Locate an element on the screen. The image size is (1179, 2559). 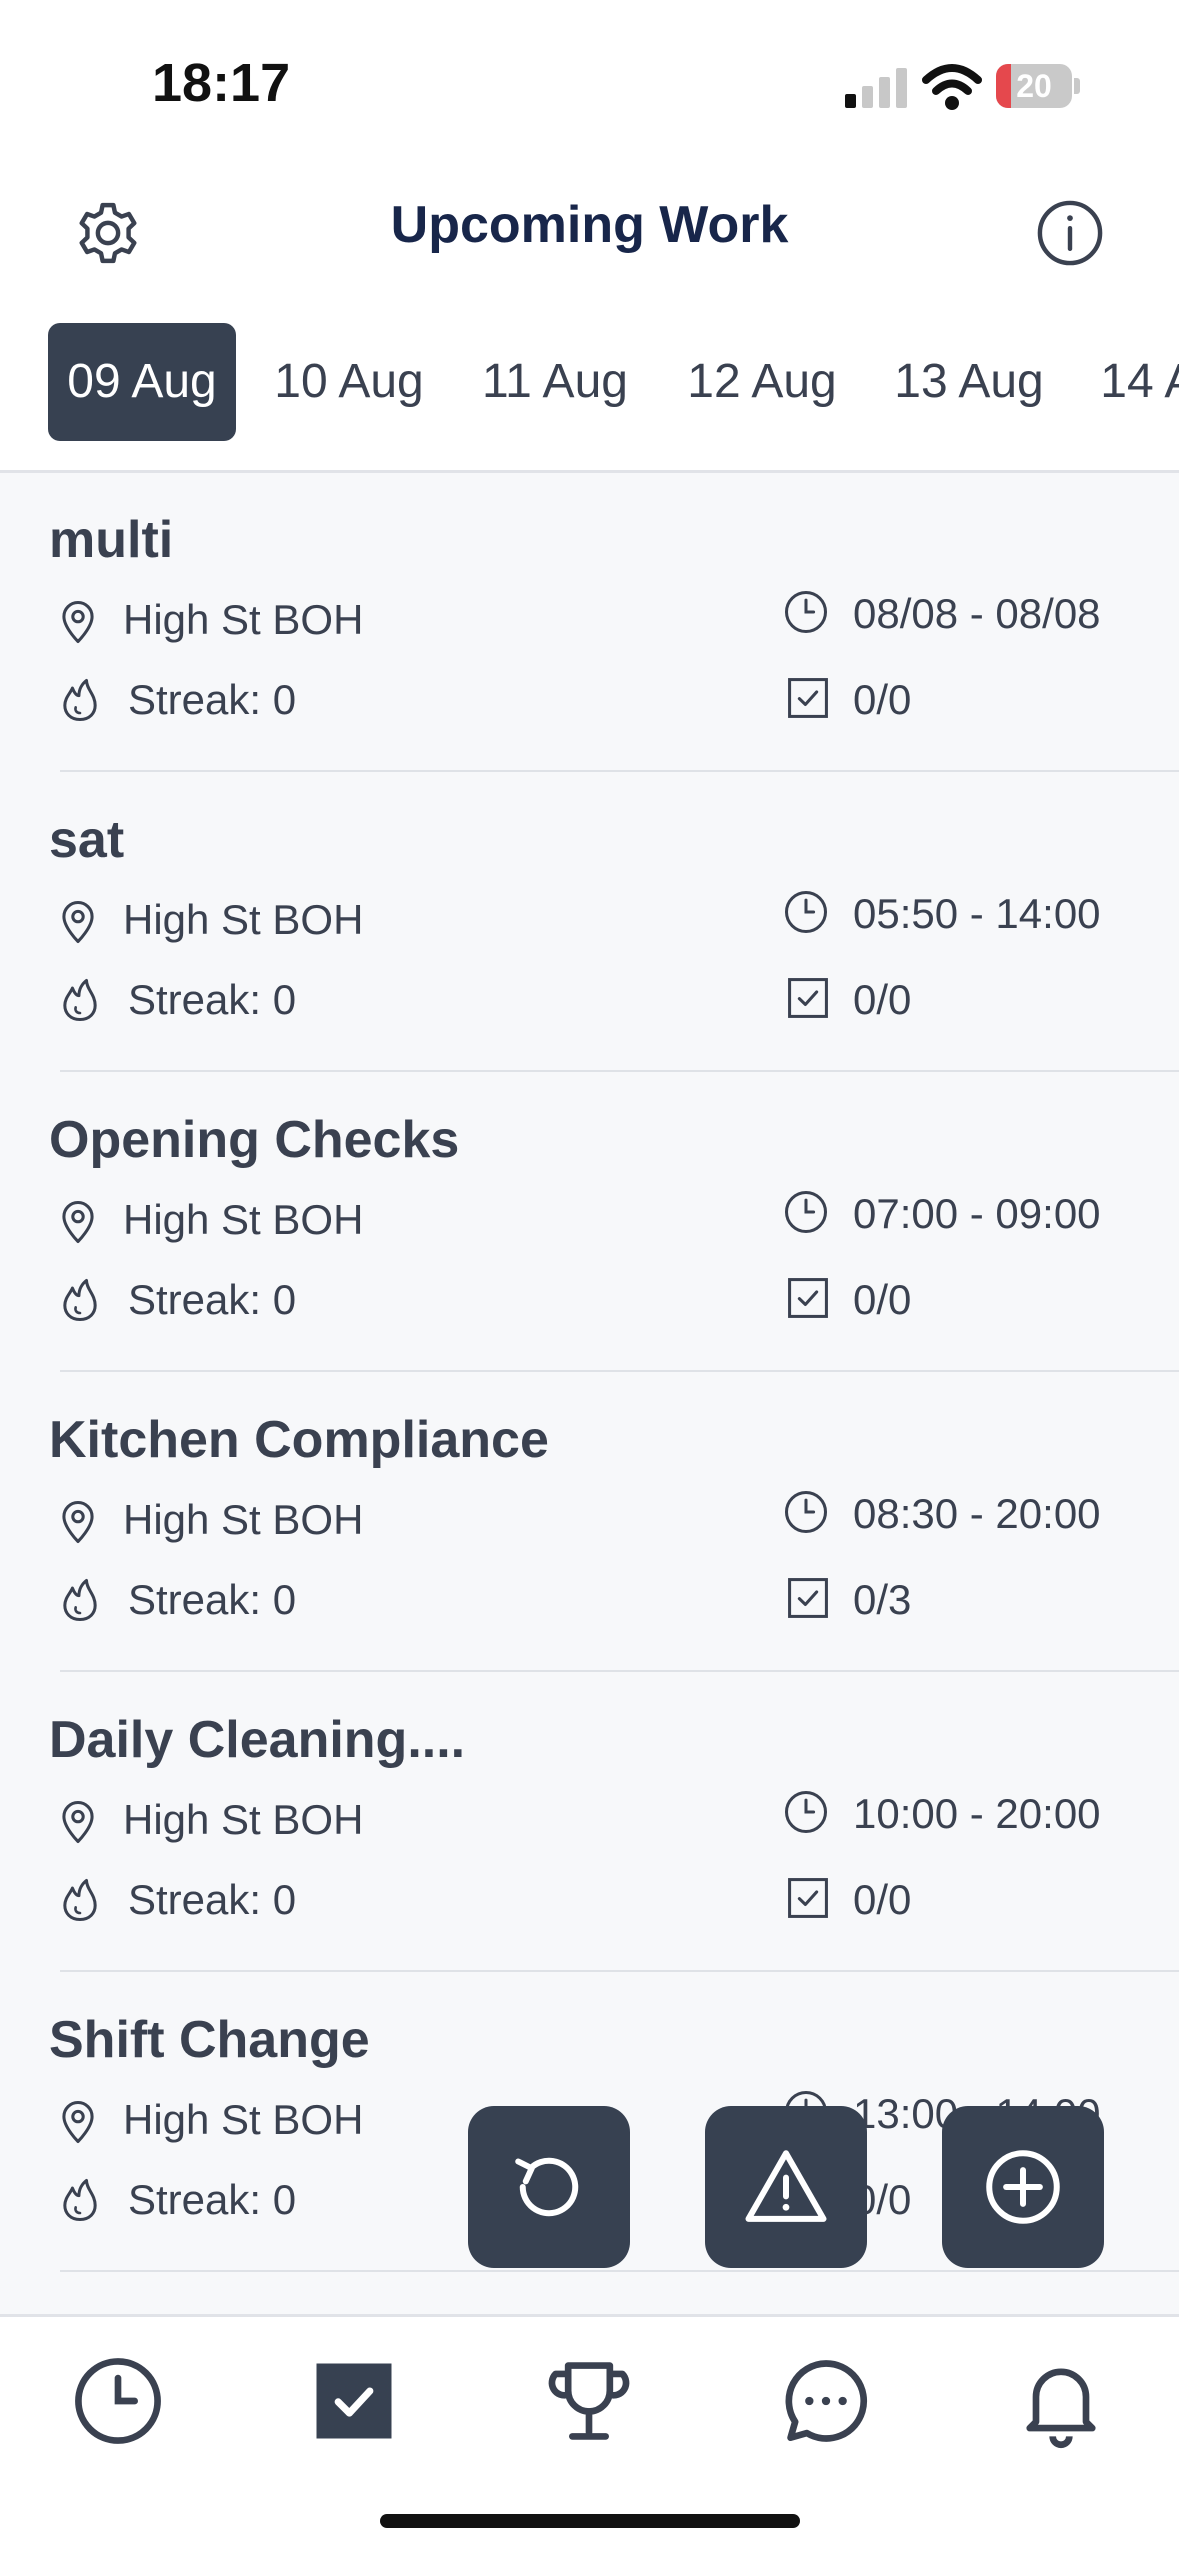
task-time: 07:00 - 09:00 is located at coordinates (977, 1213).